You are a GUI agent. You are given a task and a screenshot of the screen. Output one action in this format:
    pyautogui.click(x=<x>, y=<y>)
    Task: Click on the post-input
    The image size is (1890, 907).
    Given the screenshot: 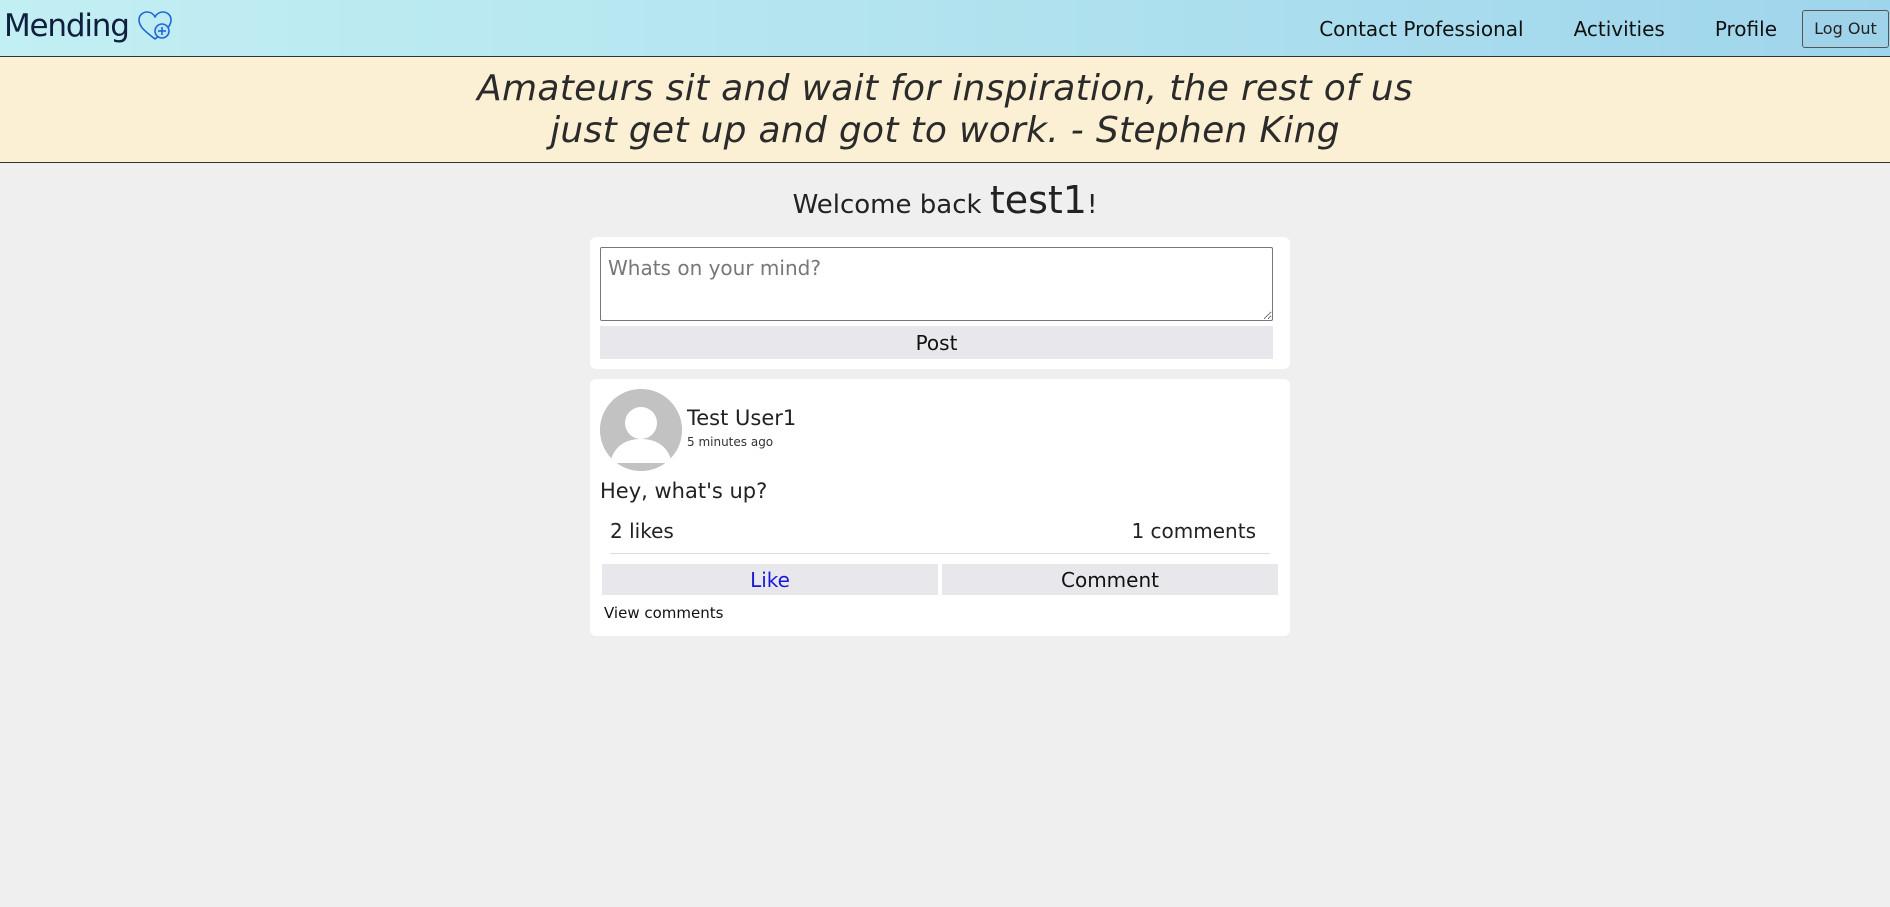 What is the action you would take?
    pyautogui.click(x=936, y=284)
    